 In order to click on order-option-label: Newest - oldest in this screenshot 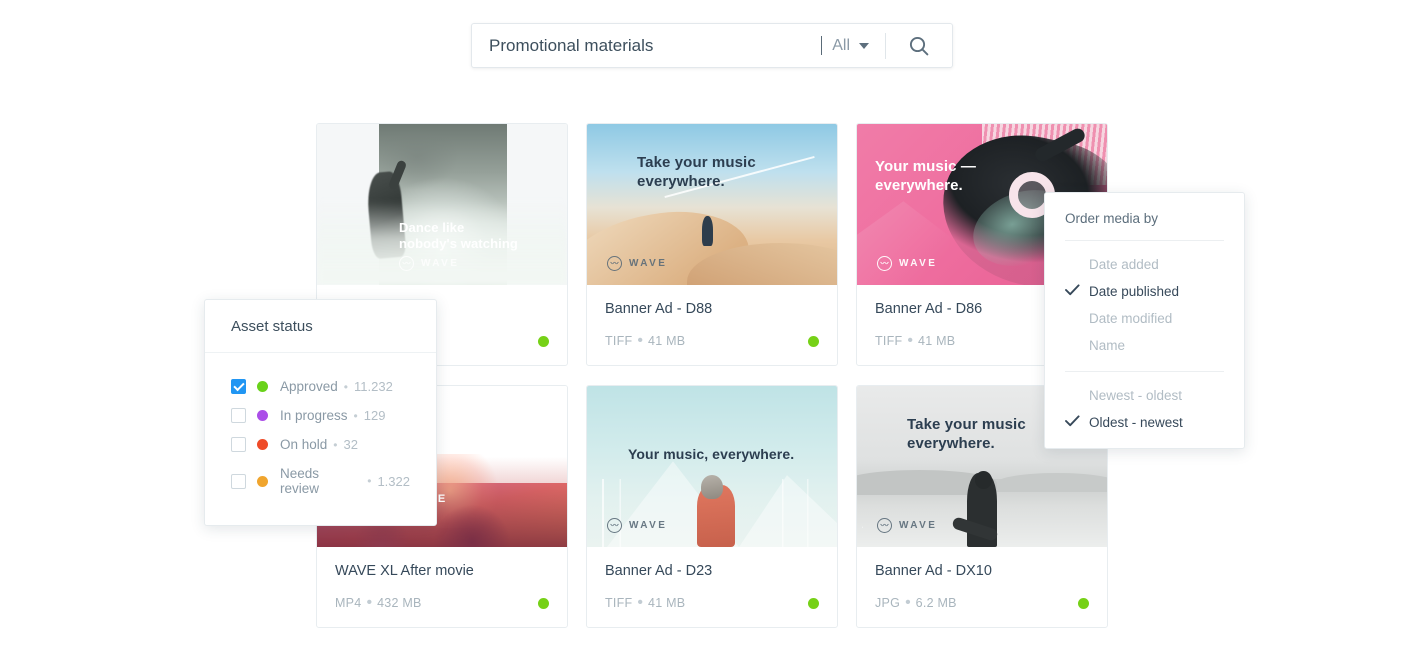, I will do `click(1136, 395)`.